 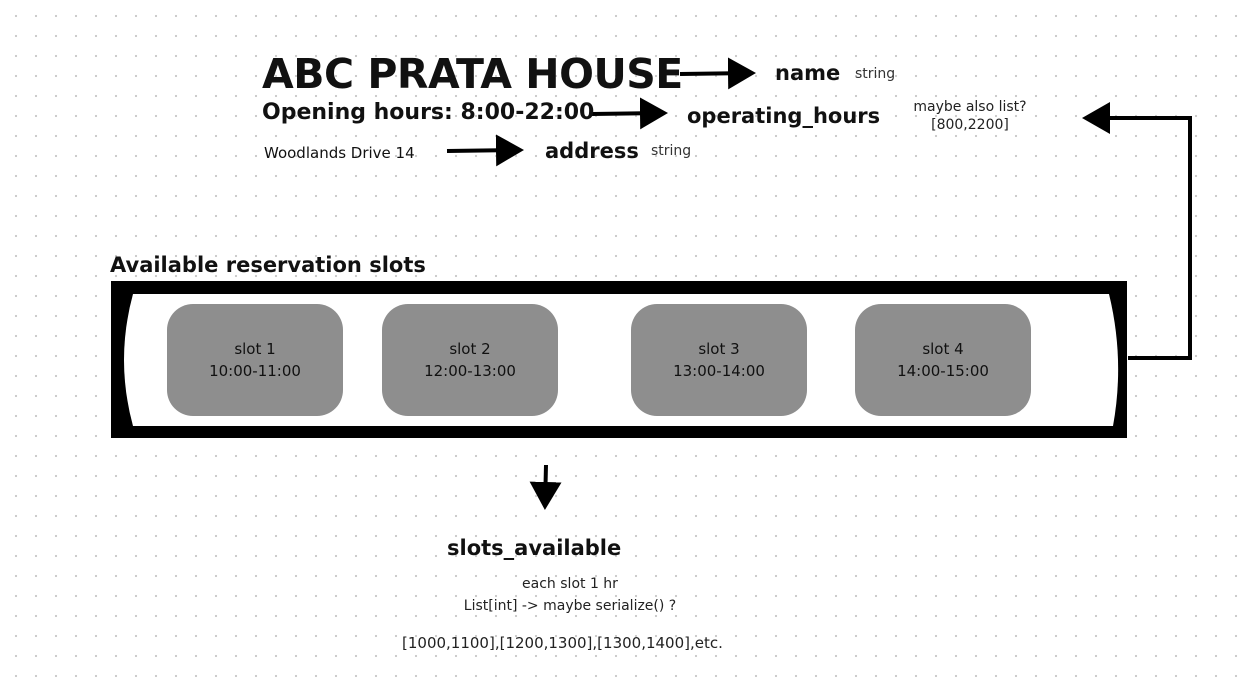 What do you see at coordinates (717, 73) in the screenshot?
I see `arrow-to-name` at bounding box center [717, 73].